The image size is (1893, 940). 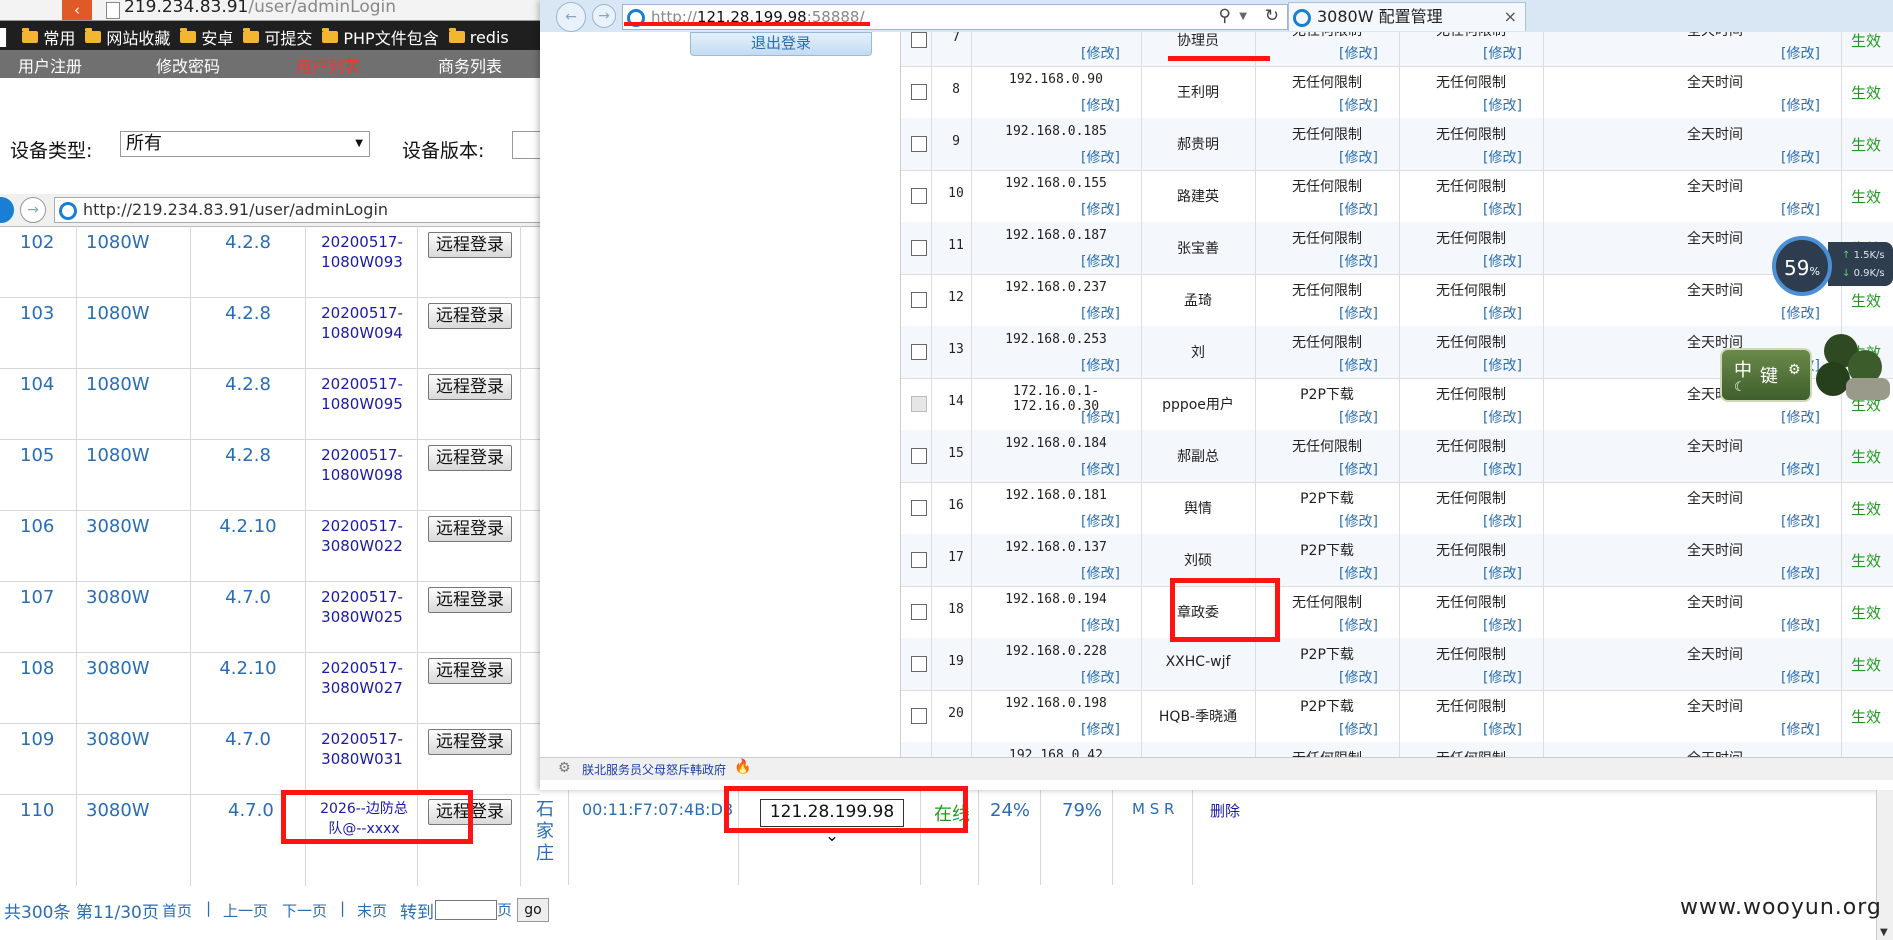 What do you see at coordinates (571, 17) in the screenshot?
I see `back-icon: ←` at bounding box center [571, 17].